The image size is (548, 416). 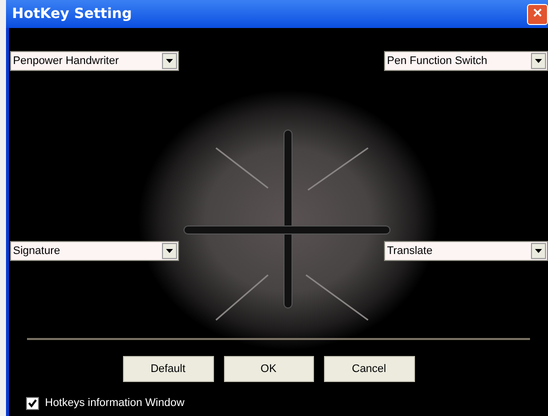 I want to click on dropdown: Pen Function Switch, so click(x=466, y=61).